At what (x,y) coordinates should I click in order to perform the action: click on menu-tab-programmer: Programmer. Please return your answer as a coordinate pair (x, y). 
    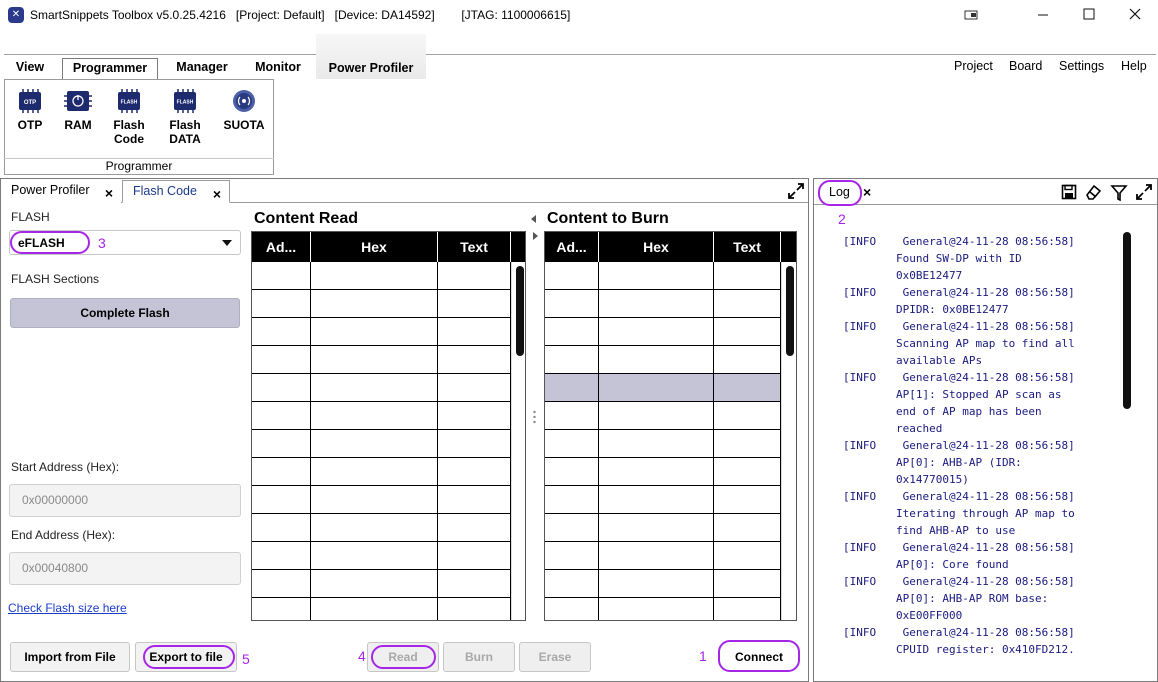
    Looking at the image, I should click on (110, 68).